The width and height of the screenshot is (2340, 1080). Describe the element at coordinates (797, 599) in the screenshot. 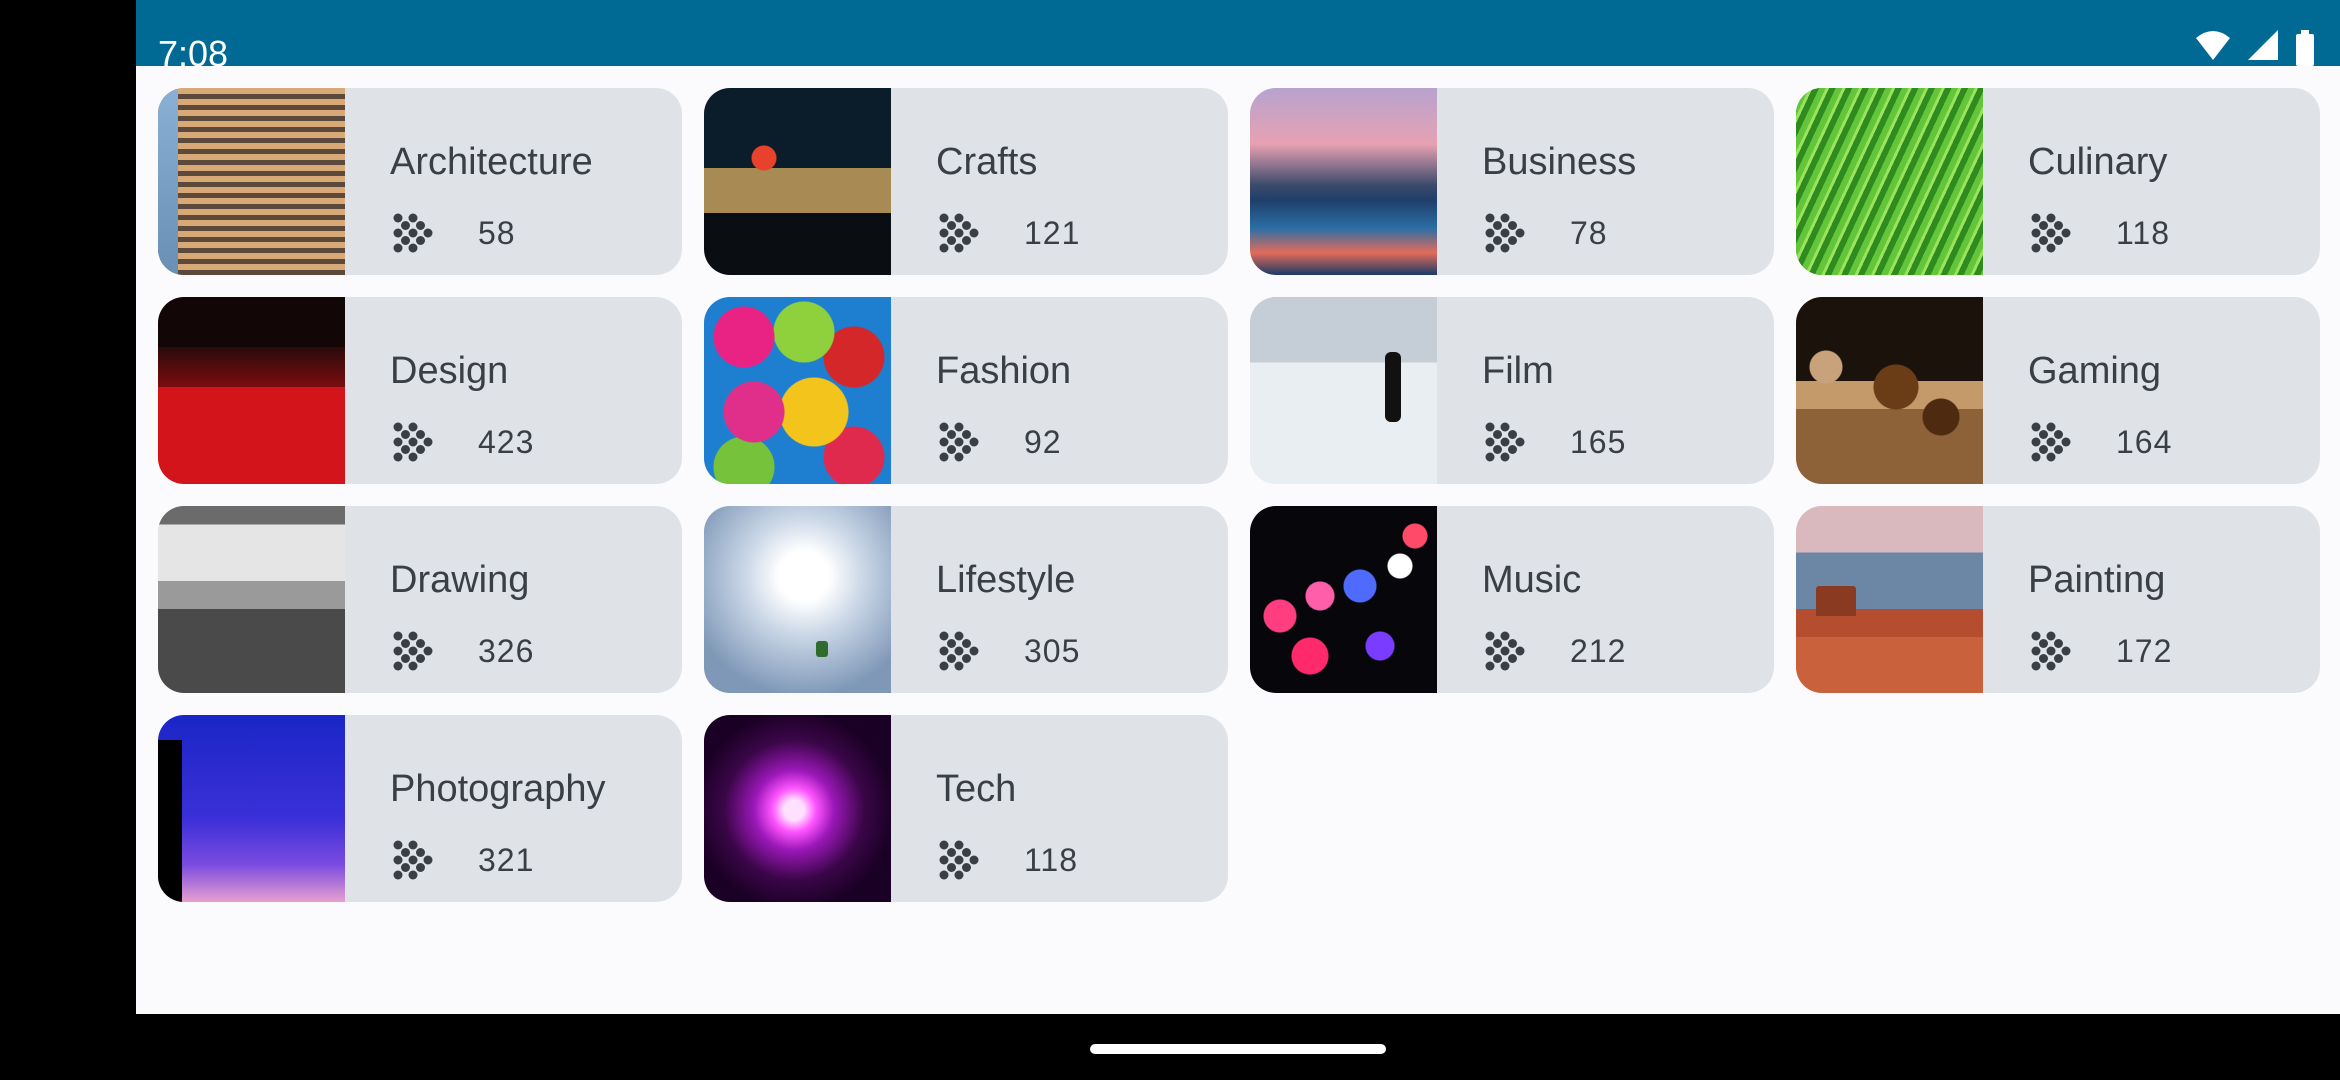

I see `lifestyle-photo` at that location.